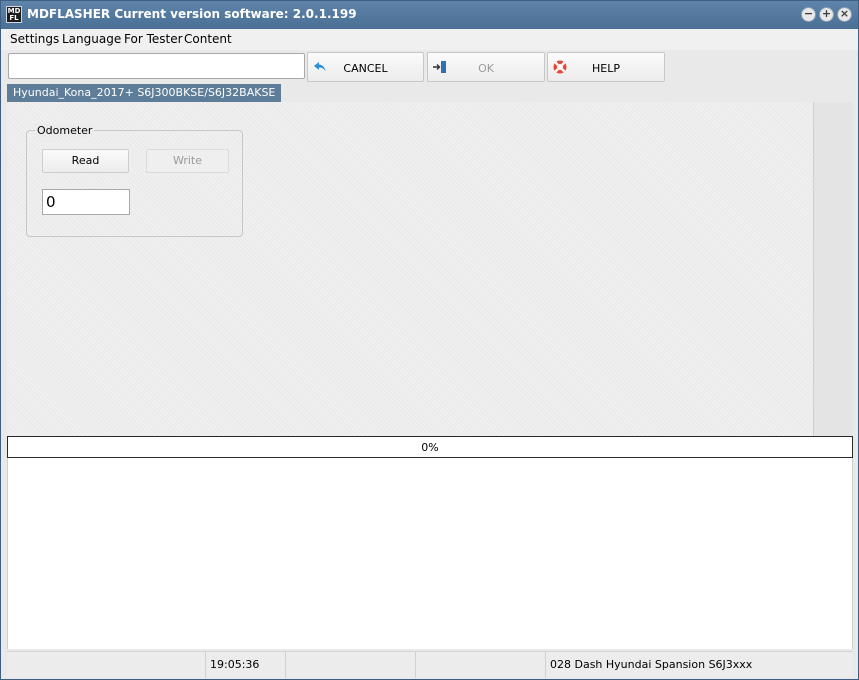  Describe the element at coordinates (826, 14) in the screenshot. I see `maximize-button: +` at that location.